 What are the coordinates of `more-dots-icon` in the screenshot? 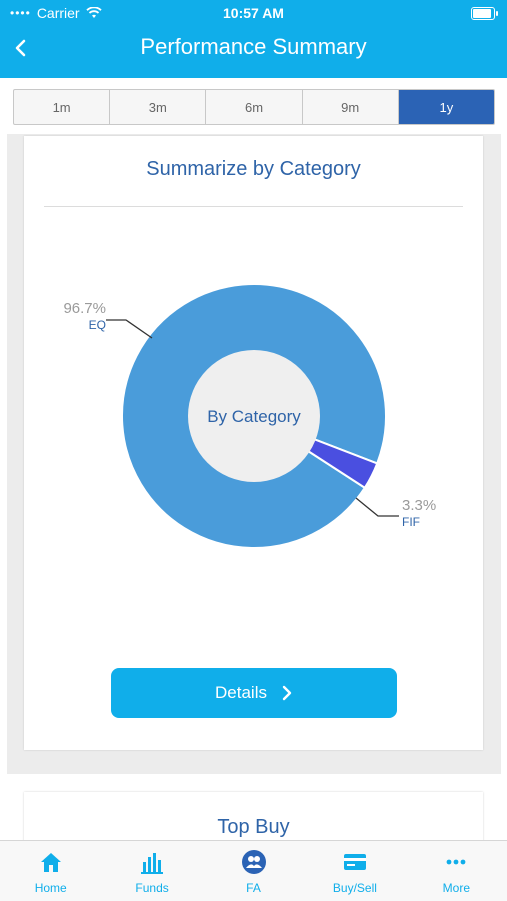 It's located at (456, 862).